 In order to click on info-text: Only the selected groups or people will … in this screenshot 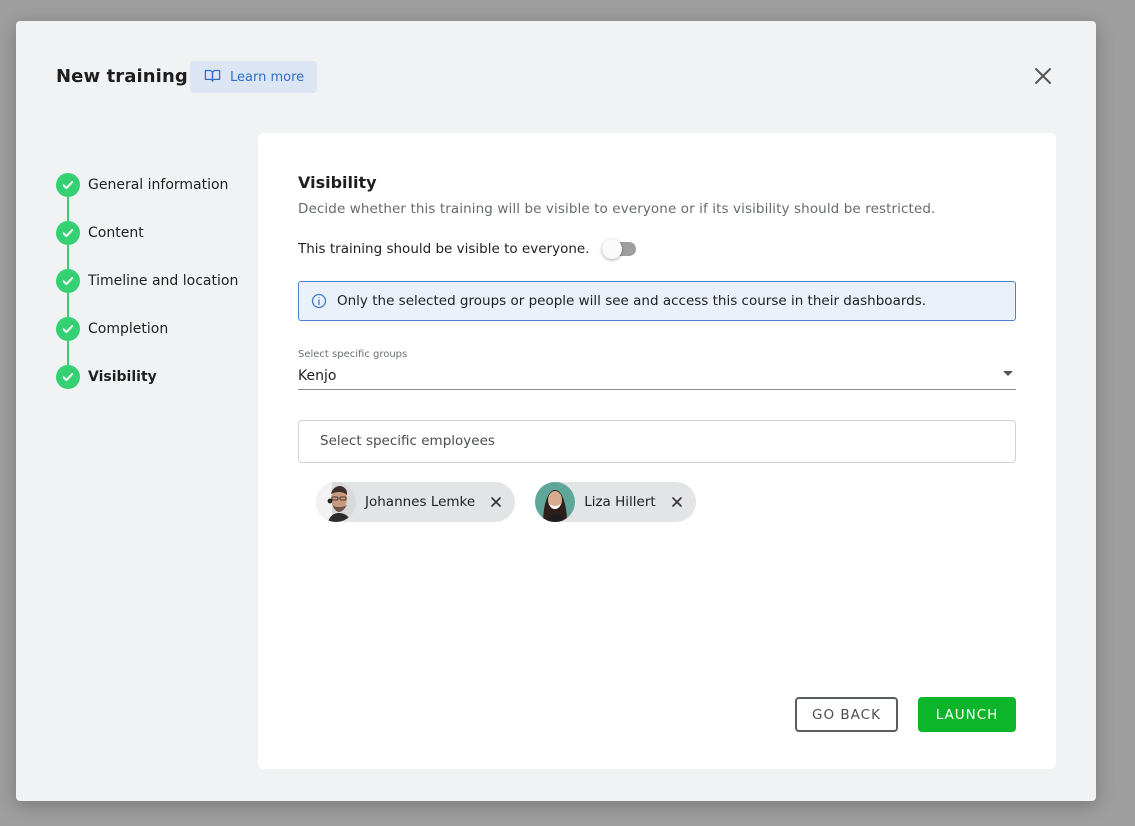, I will do `click(632, 301)`.